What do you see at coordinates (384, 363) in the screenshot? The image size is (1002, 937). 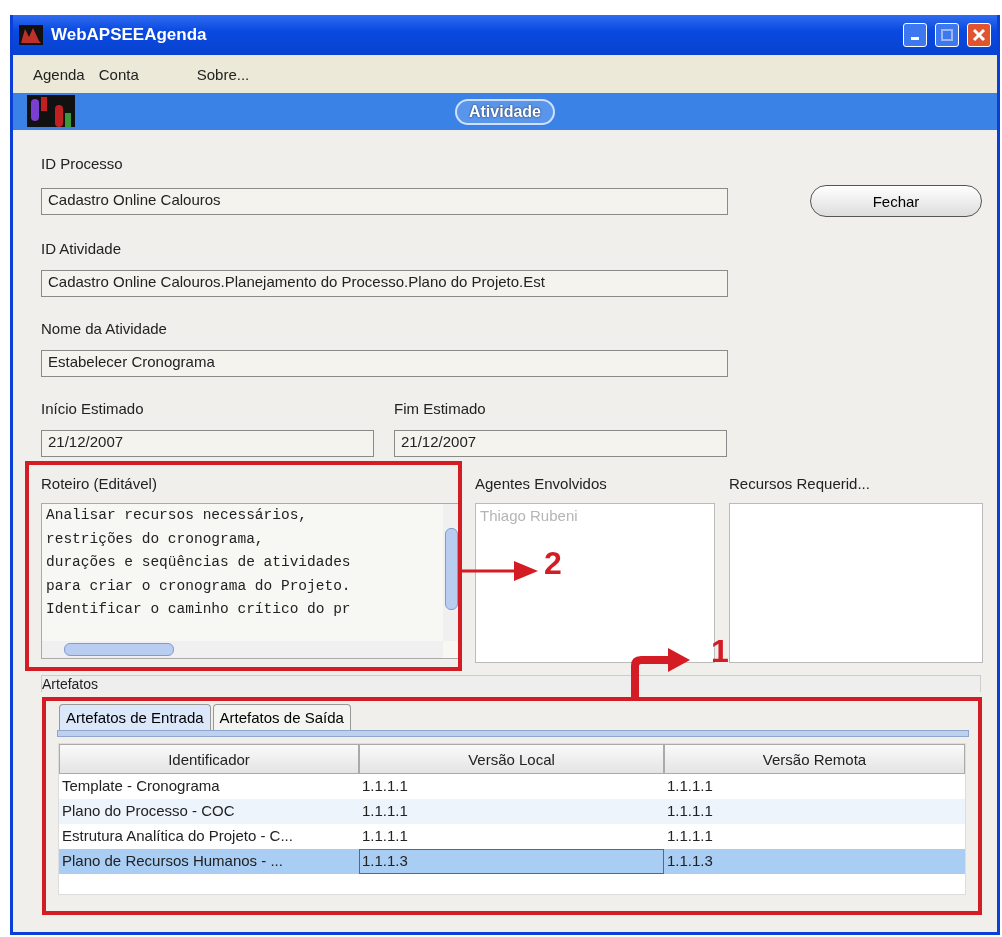 I see `input-field: Estabelecer Cronograma` at bounding box center [384, 363].